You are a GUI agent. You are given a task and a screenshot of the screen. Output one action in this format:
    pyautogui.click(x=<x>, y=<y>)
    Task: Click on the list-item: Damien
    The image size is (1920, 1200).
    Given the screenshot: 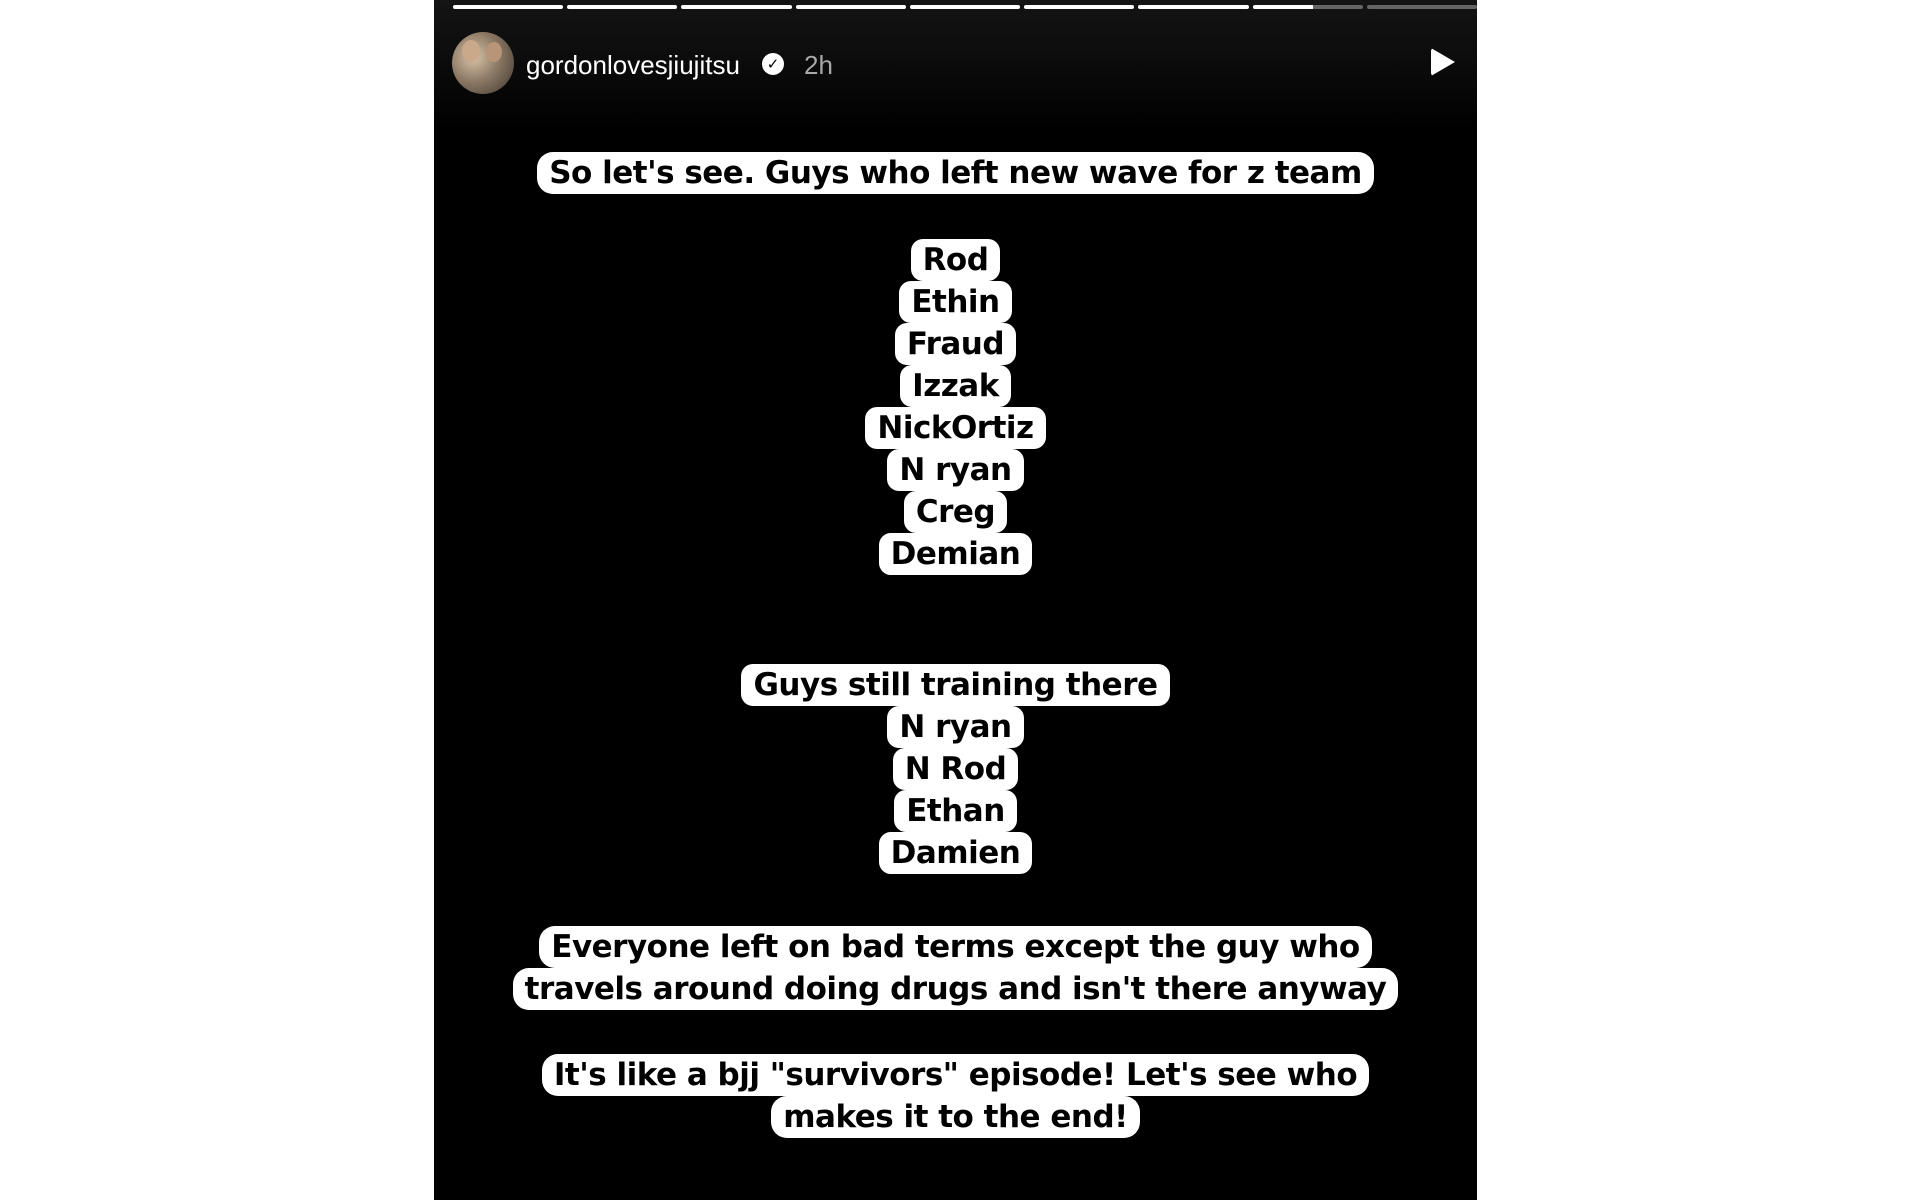 What is the action you would take?
    pyautogui.click(x=955, y=853)
    